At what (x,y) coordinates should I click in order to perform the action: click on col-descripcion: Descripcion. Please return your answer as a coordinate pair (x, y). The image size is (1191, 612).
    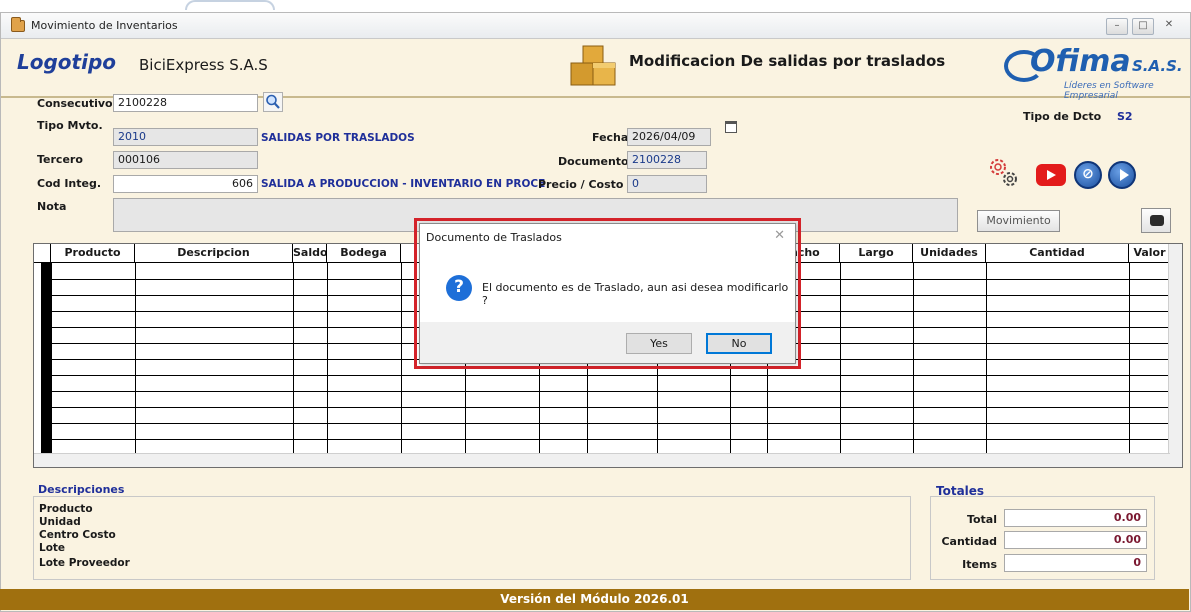
    Looking at the image, I should click on (214, 253).